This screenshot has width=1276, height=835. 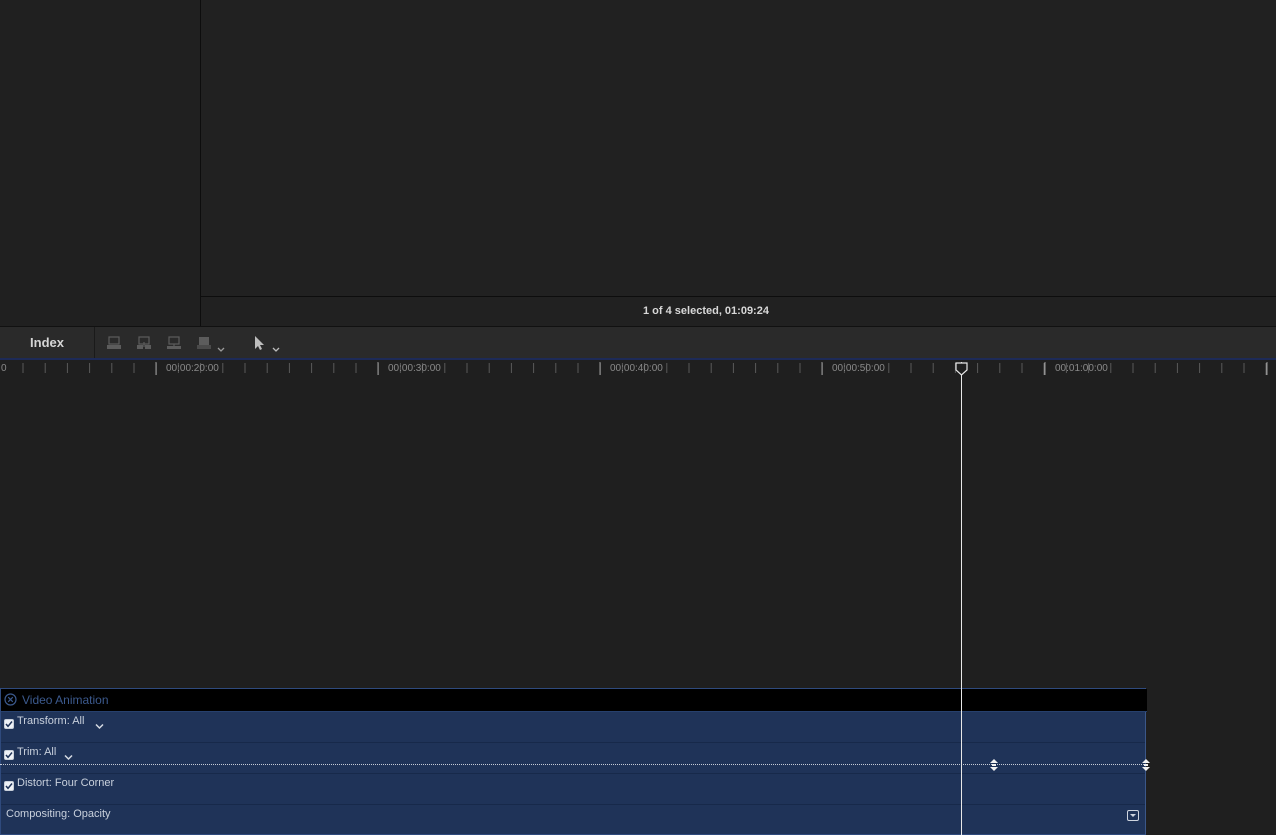 I want to click on lane-compositing: Compositing: Opacity, so click(x=573, y=820).